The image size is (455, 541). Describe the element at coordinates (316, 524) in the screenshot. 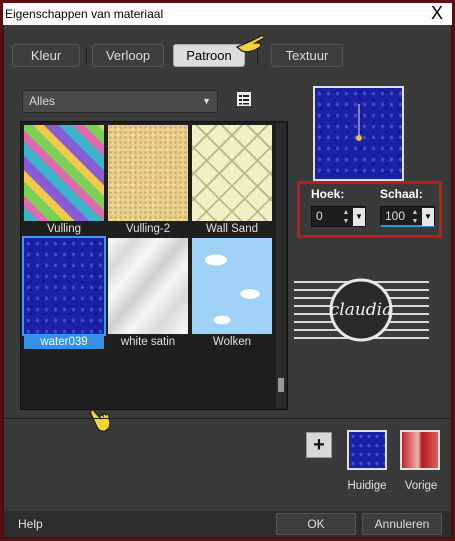

I see `ok-button: OK` at that location.